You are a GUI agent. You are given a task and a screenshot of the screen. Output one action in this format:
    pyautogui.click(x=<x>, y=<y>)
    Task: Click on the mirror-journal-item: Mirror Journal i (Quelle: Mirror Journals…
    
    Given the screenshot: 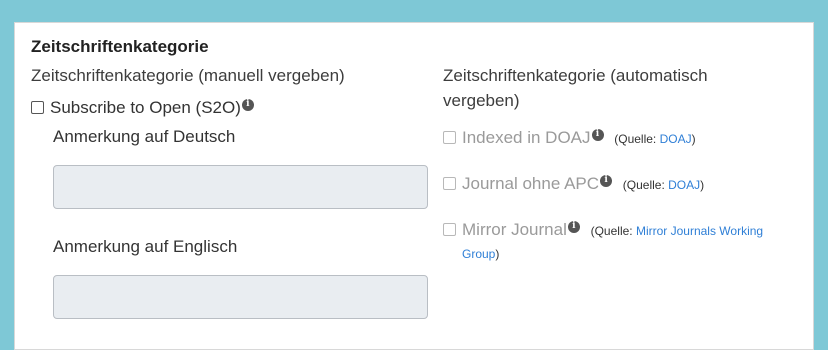 What is the action you would take?
    pyautogui.click(x=623, y=242)
    